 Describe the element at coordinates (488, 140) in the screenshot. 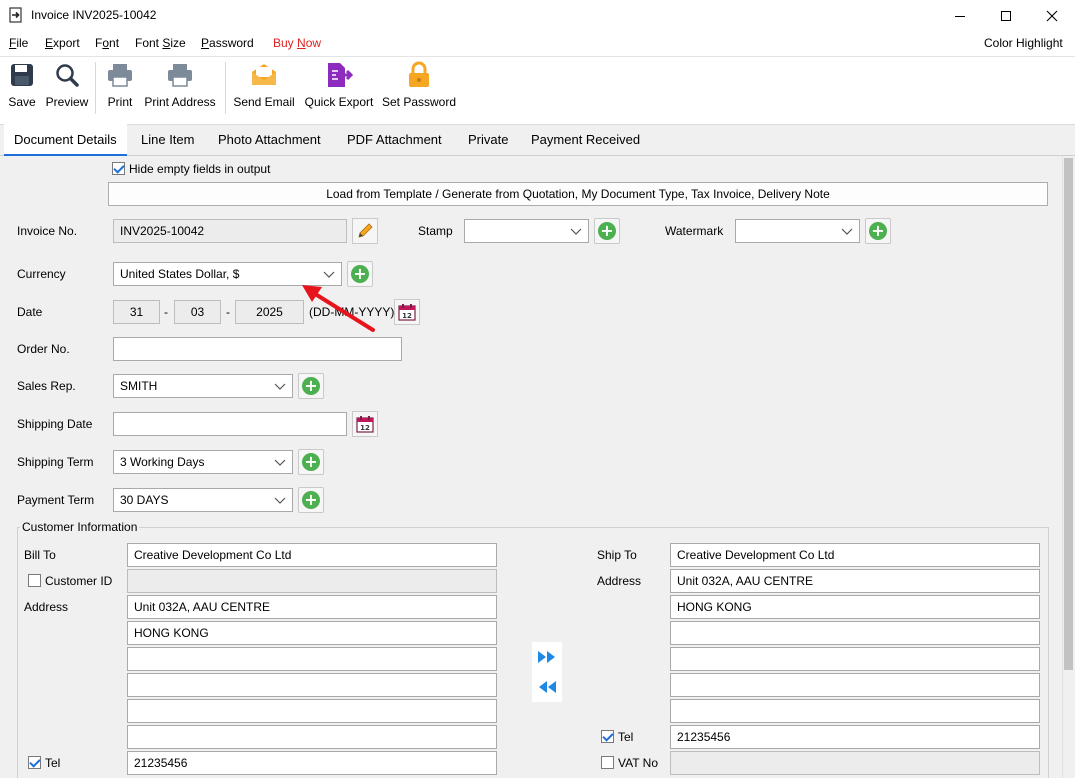

I see `tab-private: Private` at that location.